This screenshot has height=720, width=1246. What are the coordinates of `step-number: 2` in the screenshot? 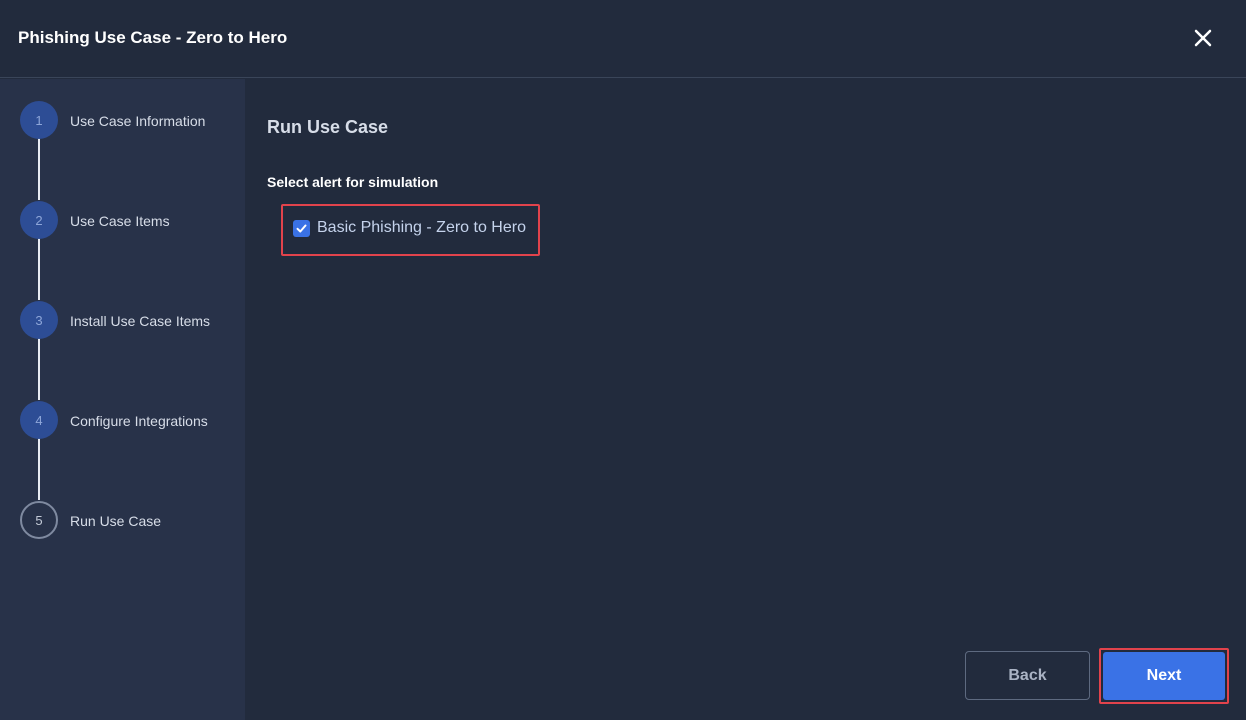 It's located at (39, 220).